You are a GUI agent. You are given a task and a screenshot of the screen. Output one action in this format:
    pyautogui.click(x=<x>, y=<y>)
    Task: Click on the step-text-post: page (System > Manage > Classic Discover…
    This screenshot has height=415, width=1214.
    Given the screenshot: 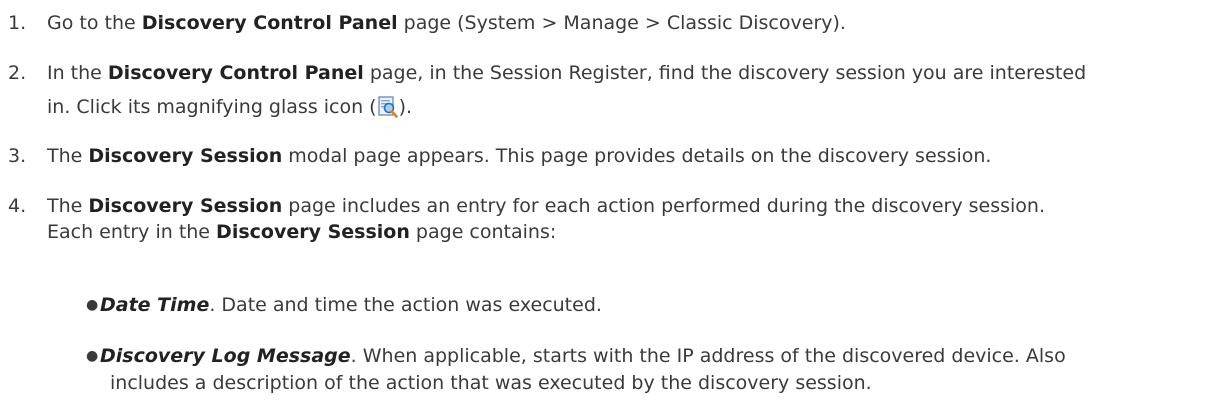 What is the action you would take?
    pyautogui.click(x=621, y=23)
    